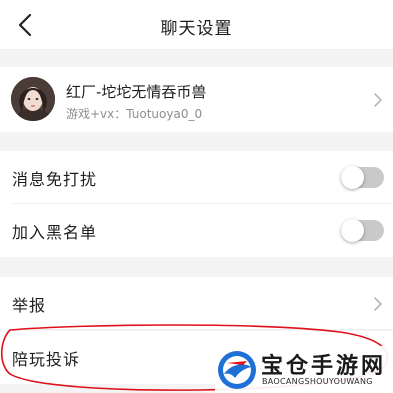 The width and height of the screenshot is (393, 393). What do you see at coordinates (55, 179) in the screenshot?
I see `mute-notifications-label: 消息免打扰` at bounding box center [55, 179].